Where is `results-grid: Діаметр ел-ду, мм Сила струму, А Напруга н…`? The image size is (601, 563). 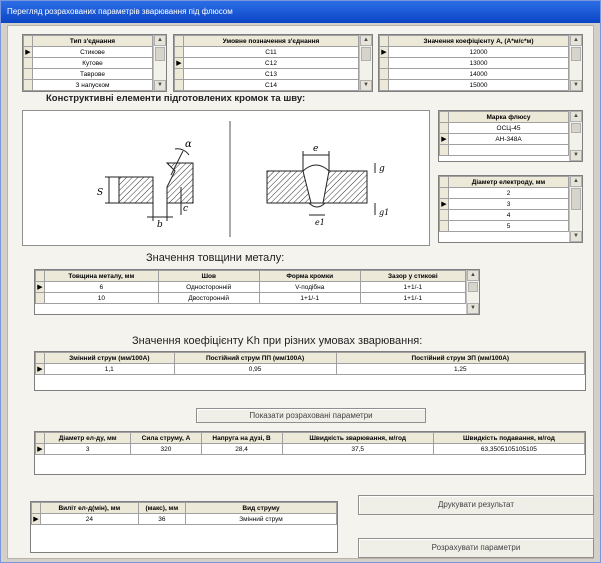
results-grid: Діаметр ел-ду, мм Сила струму, А Напруга н… is located at coordinates (310, 453).